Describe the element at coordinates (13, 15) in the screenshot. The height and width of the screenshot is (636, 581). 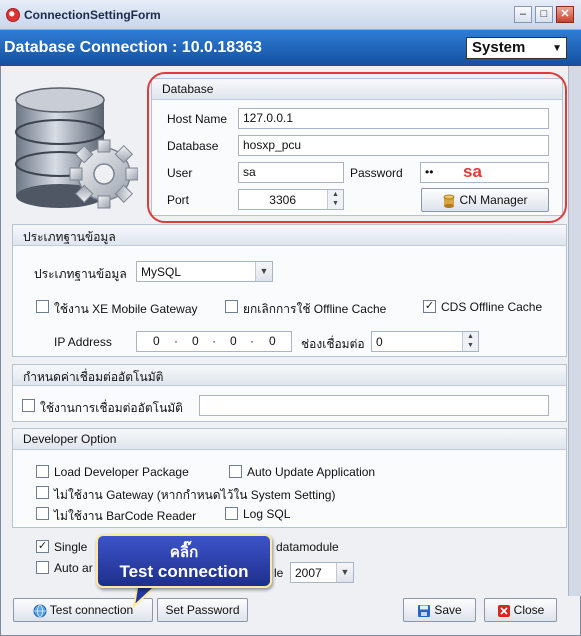
I see `app-icon` at that location.